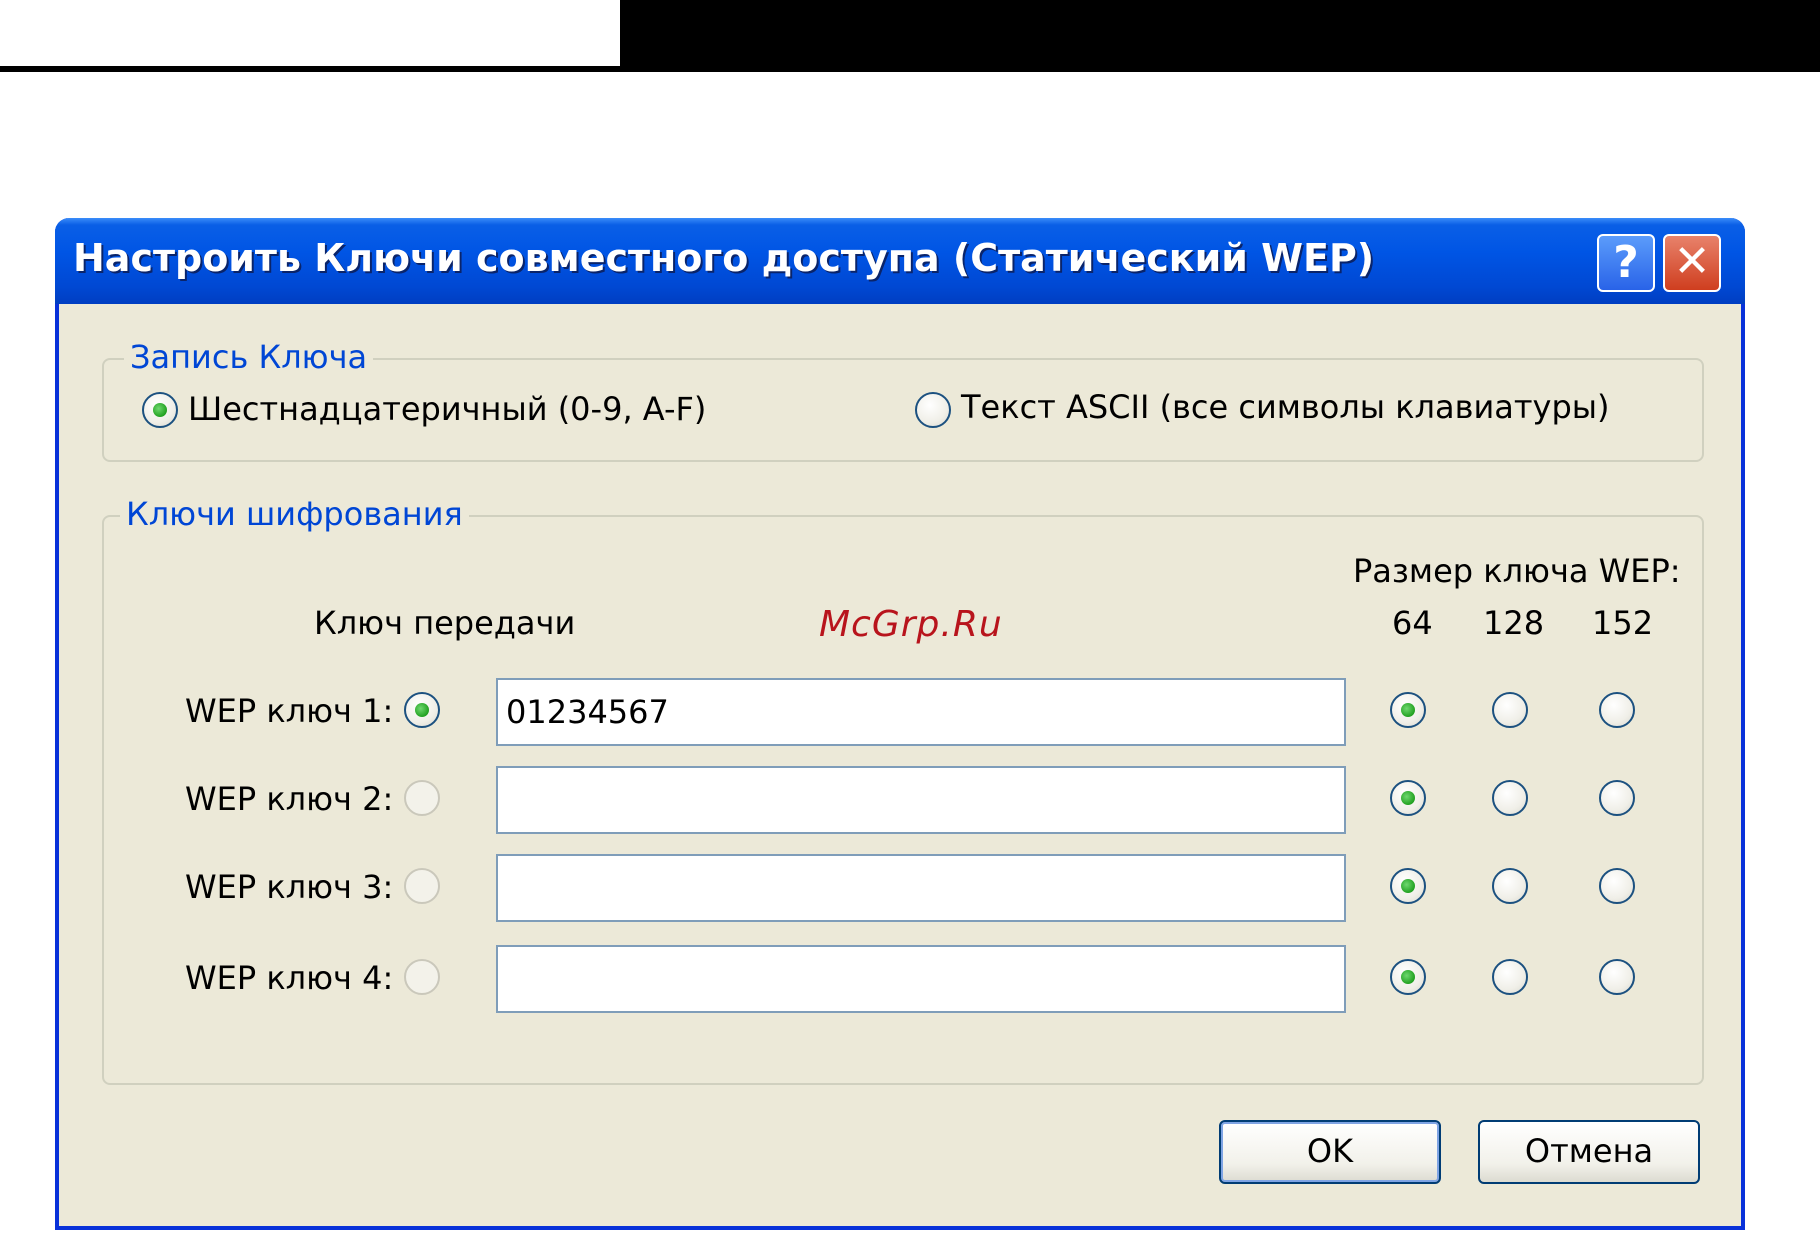 The image size is (1820, 1246). What do you see at coordinates (921, 888) in the screenshot?
I see `wep-key-3-input` at bounding box center [921, 888].